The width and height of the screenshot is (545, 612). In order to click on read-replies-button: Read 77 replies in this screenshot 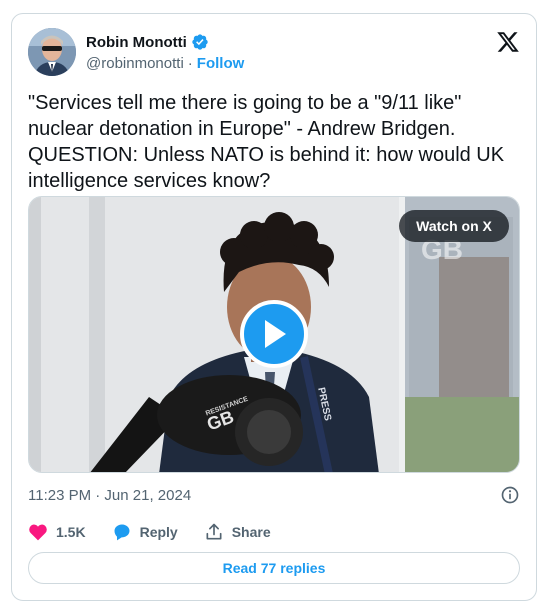, I will do `click(274, 568)`.